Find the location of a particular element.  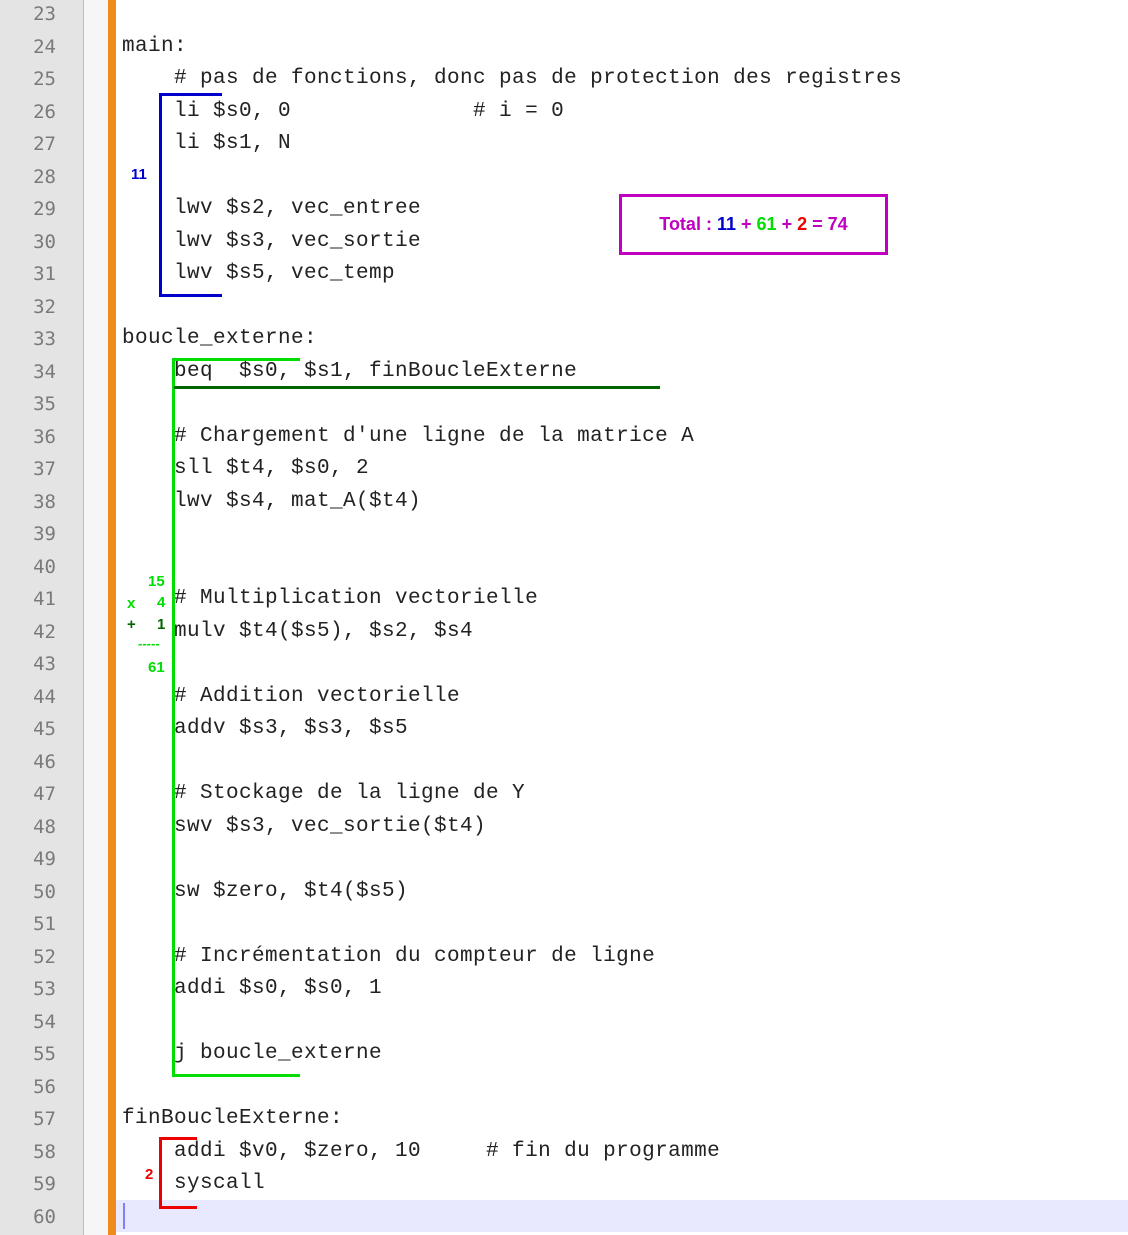

red-count-label: 2 is located at coordinates (149, 1174).